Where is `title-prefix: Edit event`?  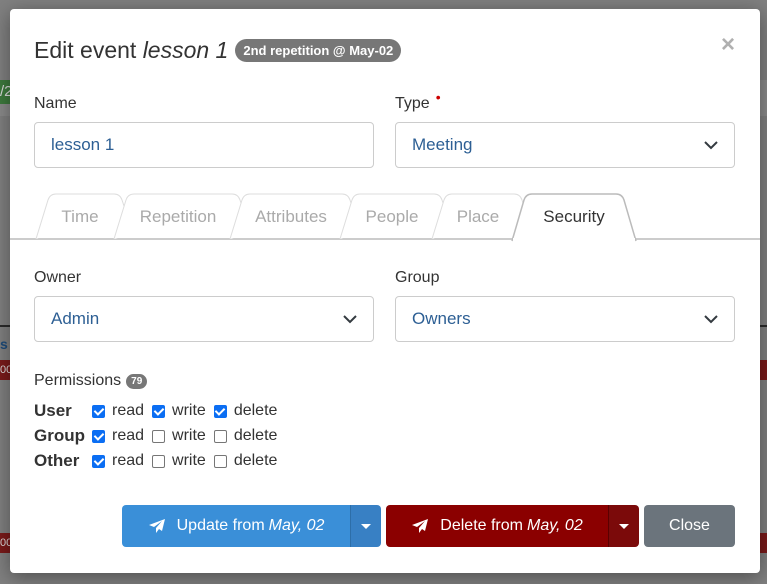
title-prefix: Edit event is located at coordinates (85, 50).